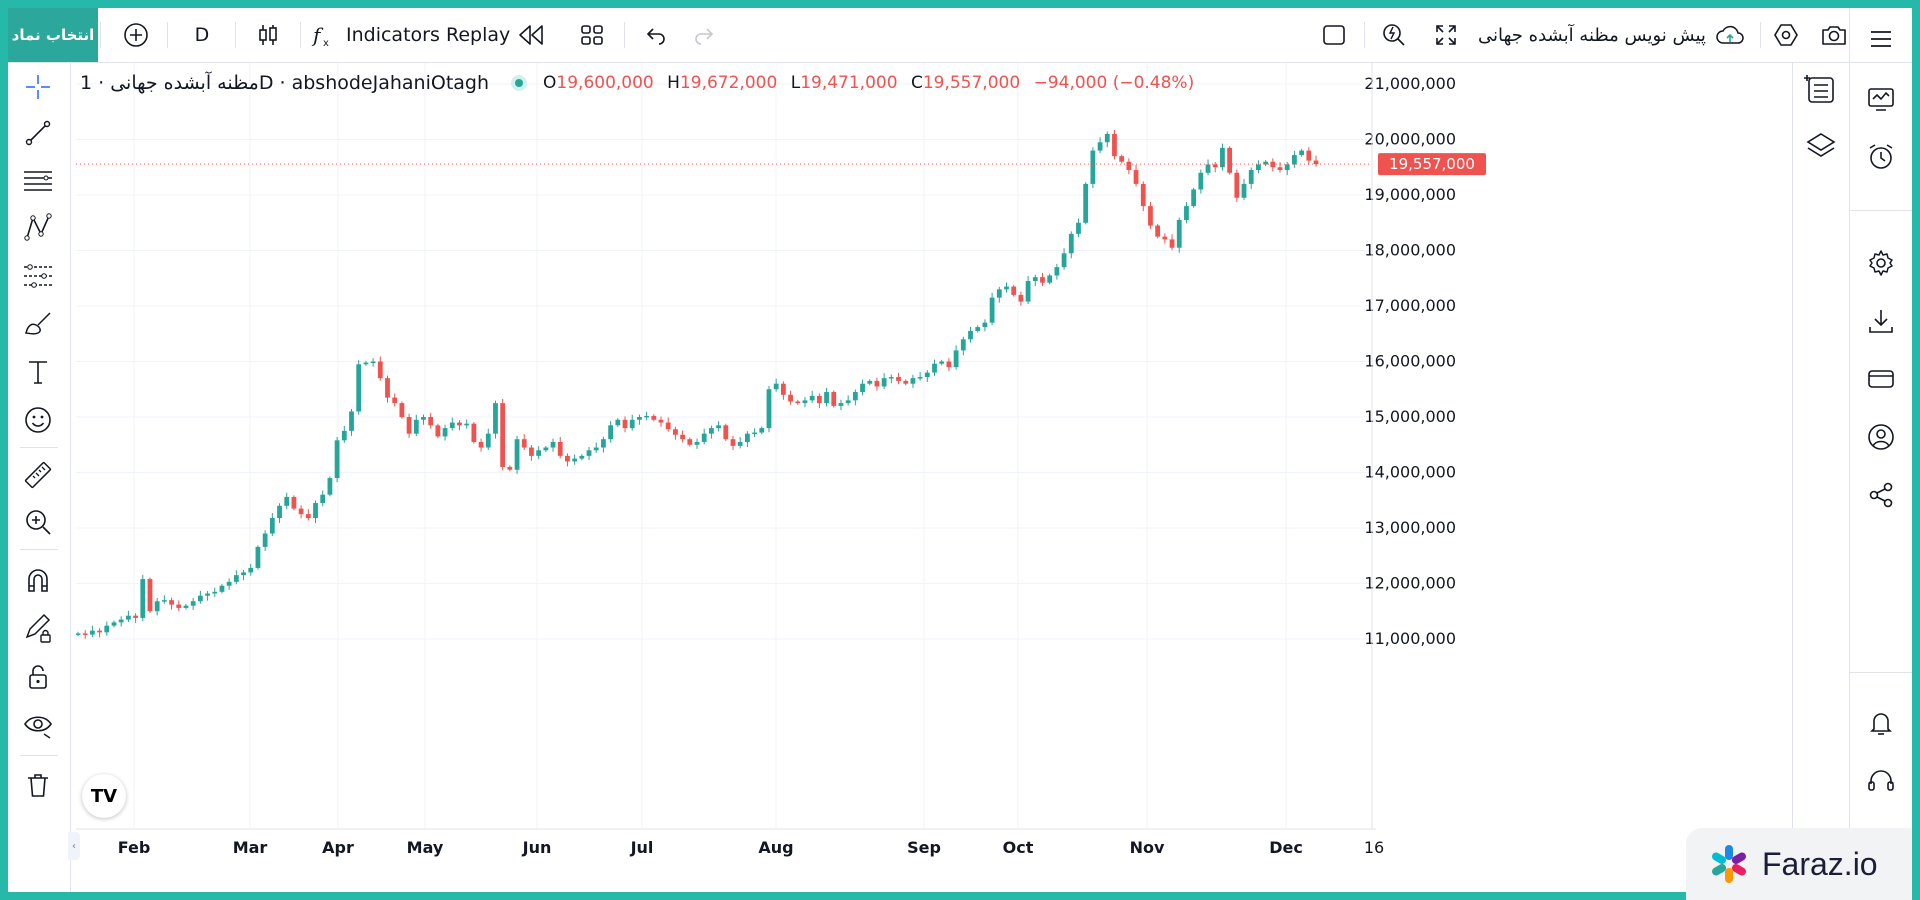  Describe the element at coordinates (1834, 35) in the screenshot. I see `snapshot-button` at that location.